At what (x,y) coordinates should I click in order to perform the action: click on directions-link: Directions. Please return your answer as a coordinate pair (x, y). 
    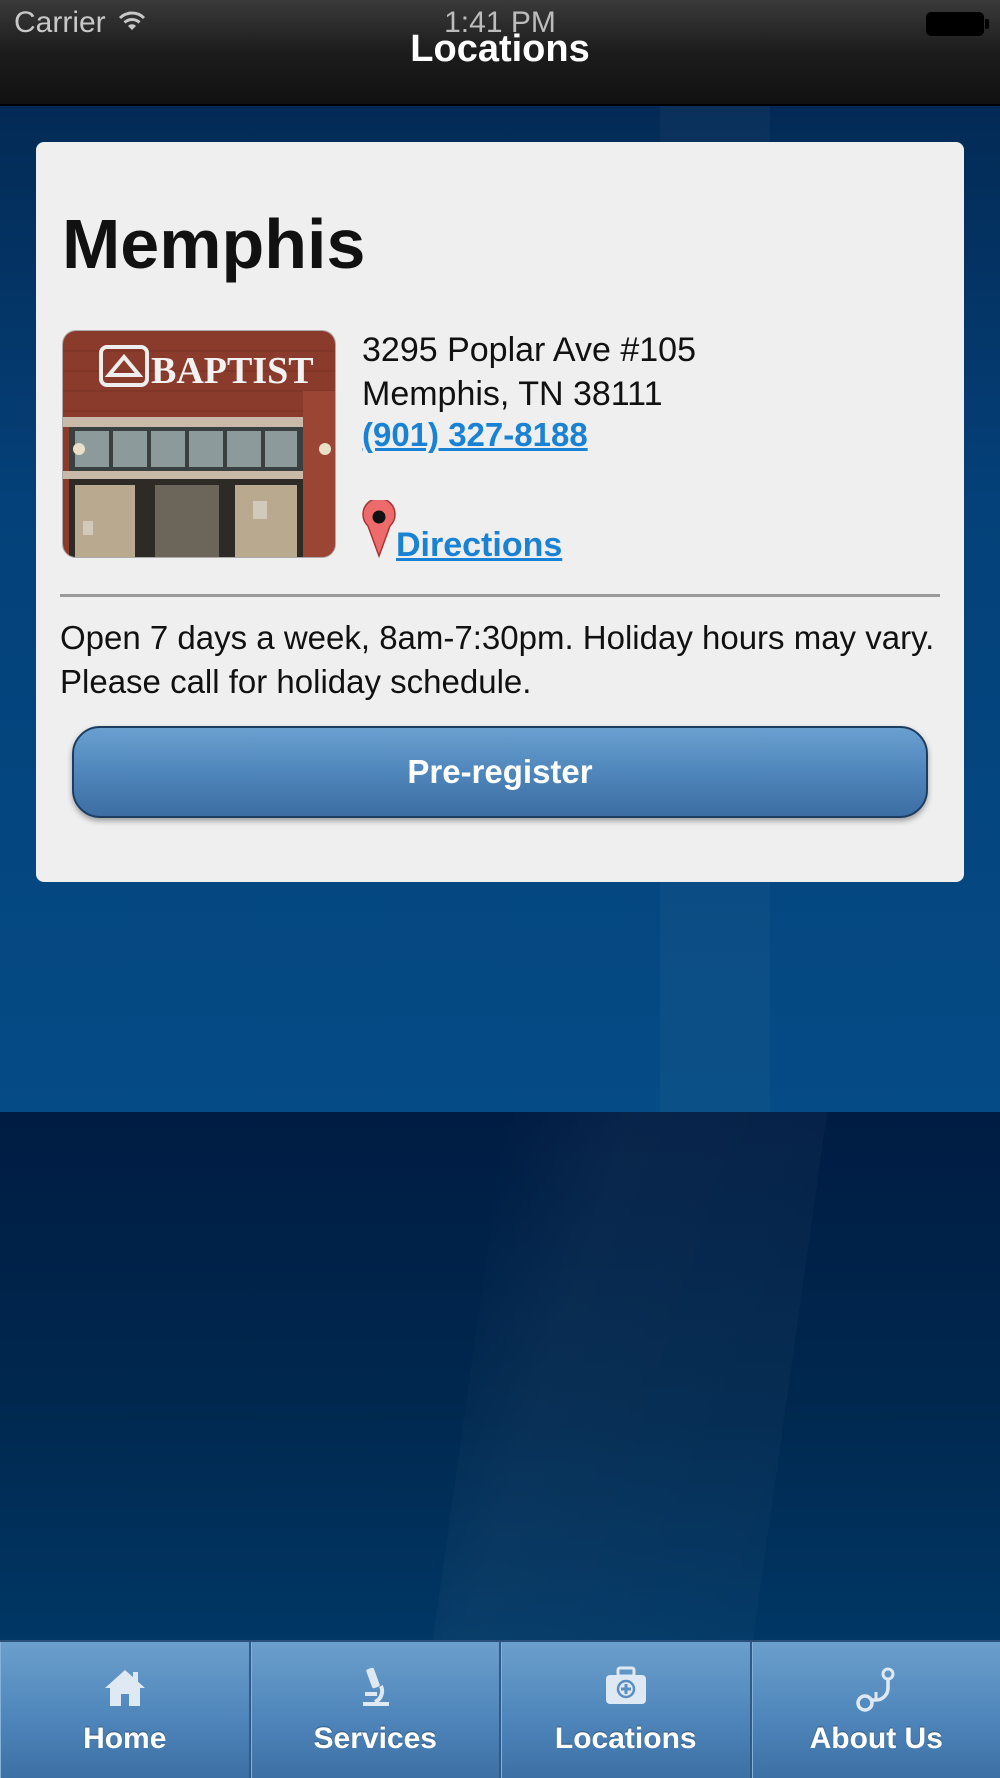
    Looking at the image, I should click on (479, 545).